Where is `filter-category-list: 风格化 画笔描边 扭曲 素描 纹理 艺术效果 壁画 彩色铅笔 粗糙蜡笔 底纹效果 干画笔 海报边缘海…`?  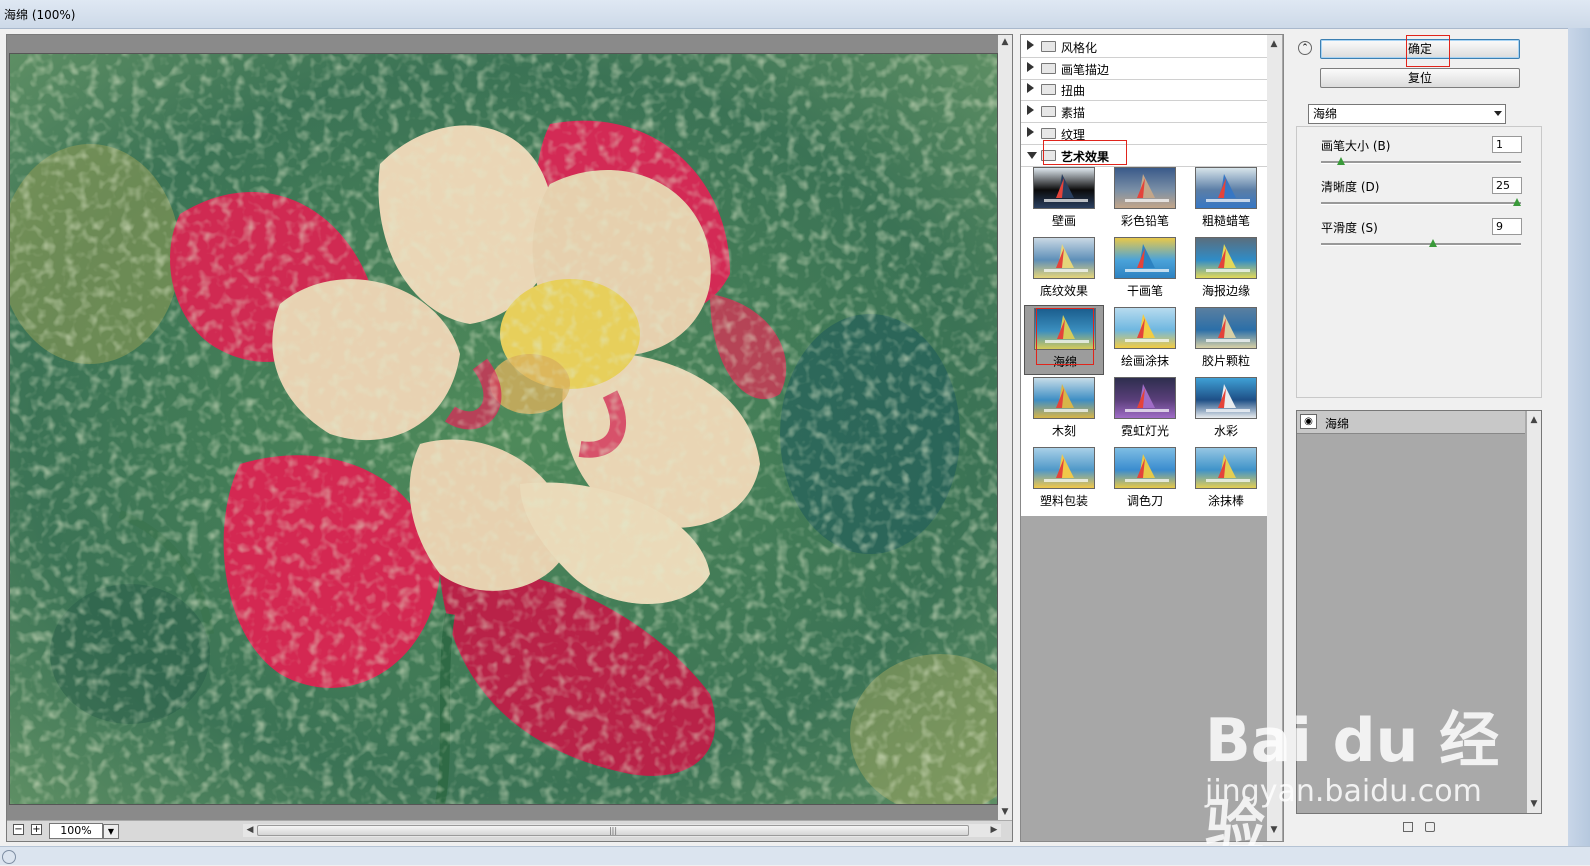
filter-category-list: 风格化 画笔描边 扭曲 素描 纹理 艺术效果 壁画 彩色铅笔 粗糙蜡笔 底纹效果 干画笔 海报边缘海… is located at coordinates (1144, 275).